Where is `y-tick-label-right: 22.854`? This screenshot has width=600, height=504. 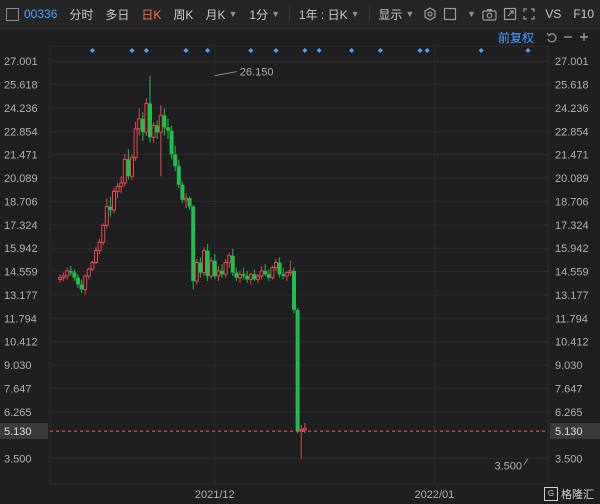
y-tick-label-right: 22.854 is located at coordinates (572, 132).